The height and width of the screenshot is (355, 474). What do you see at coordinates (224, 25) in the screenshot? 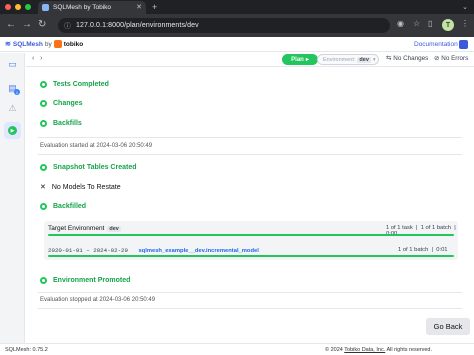
I see `address-bar: ⓘ 127.0.0.1:8000/plan/environments/dev` at bounding box center [224, 25].